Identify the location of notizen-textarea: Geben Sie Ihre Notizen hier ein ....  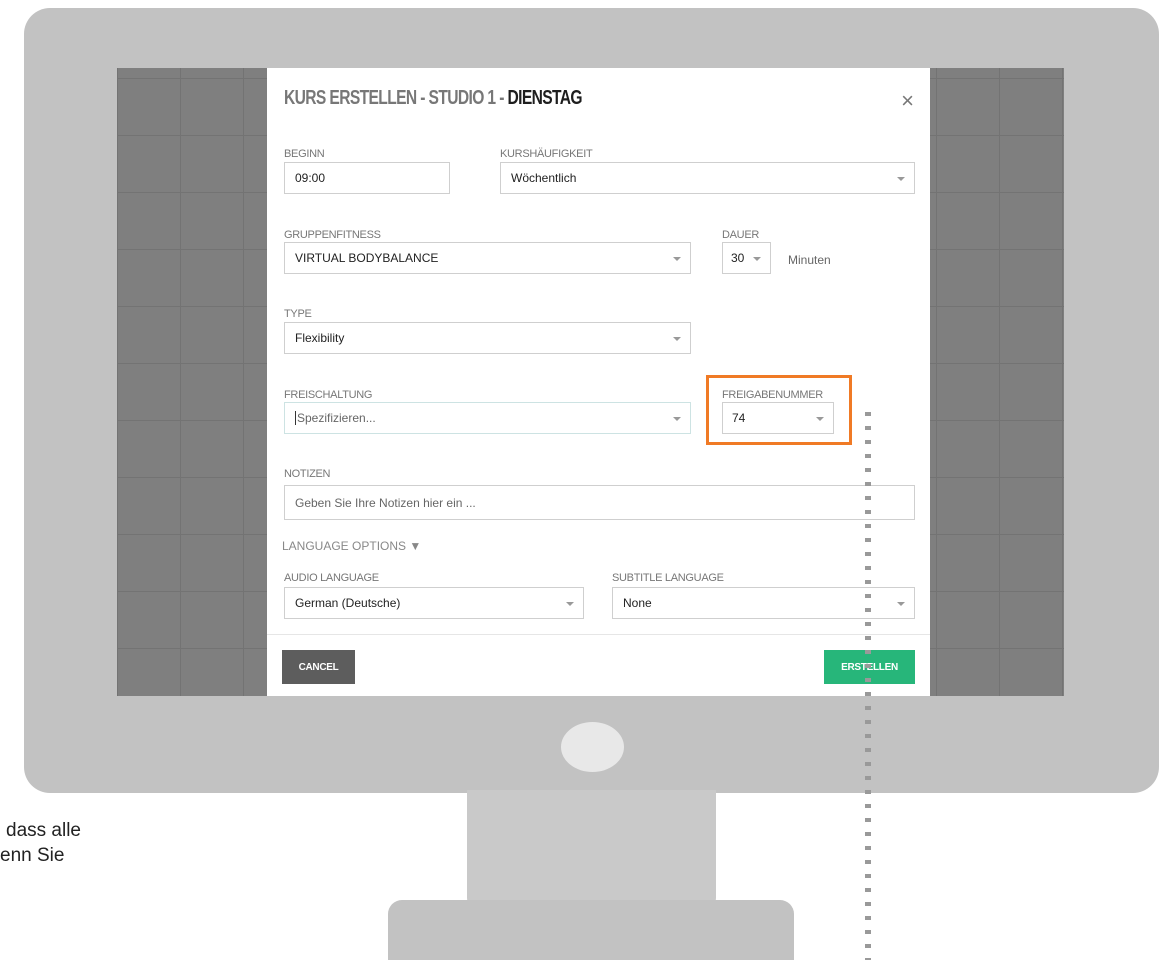
(599, 502).